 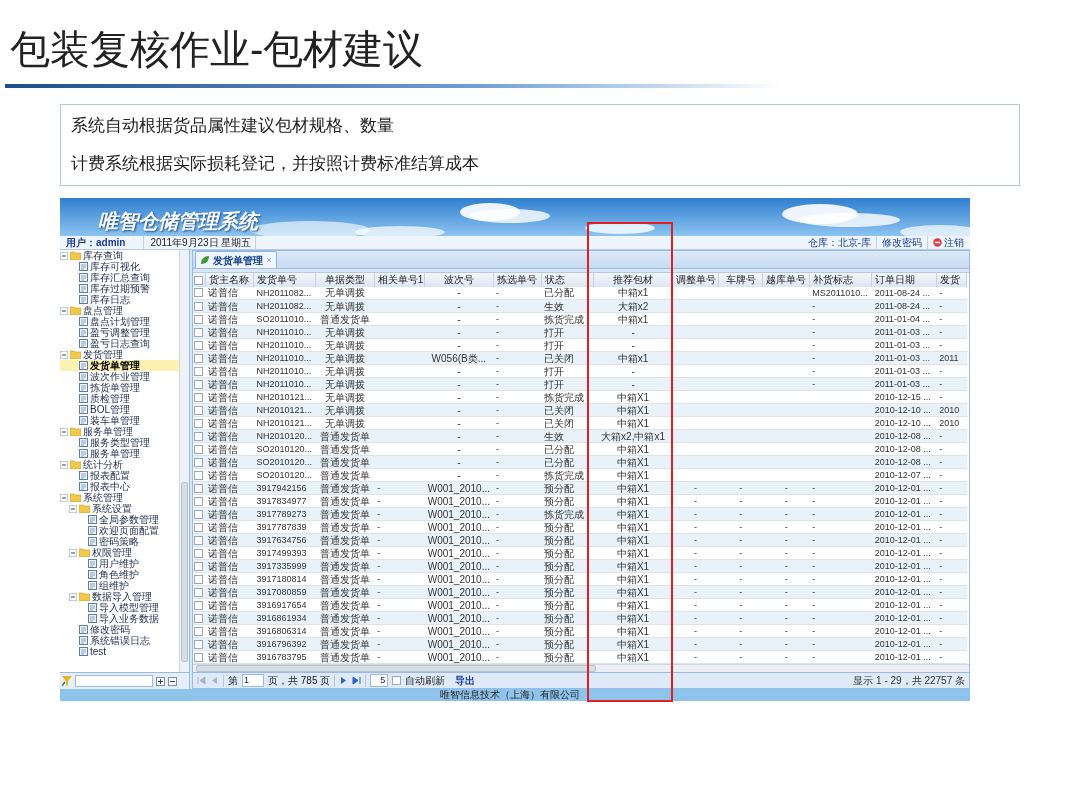 What do you see at coordinates (119, 310) in the screenshot?
I see `tree-item: 盘点管理` at bounding box center [119, 310].